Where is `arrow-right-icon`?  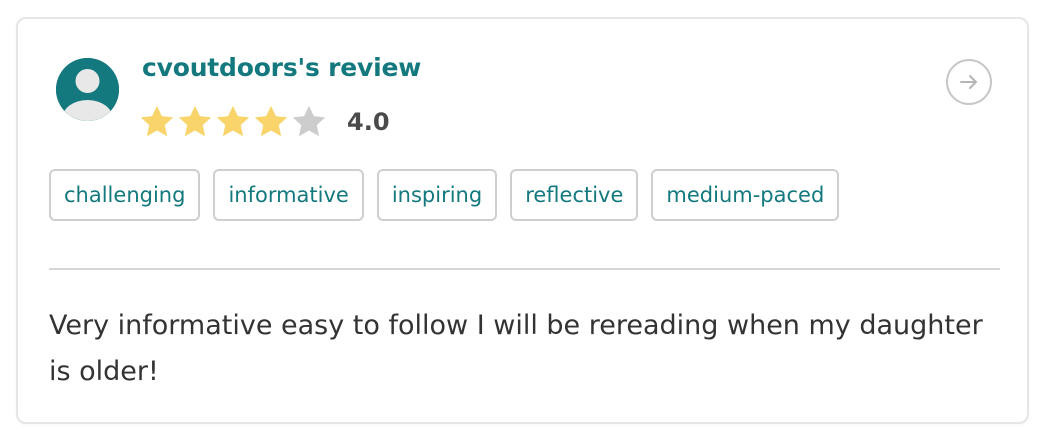
arrow-right-icon is located at coordinates (968, 82).